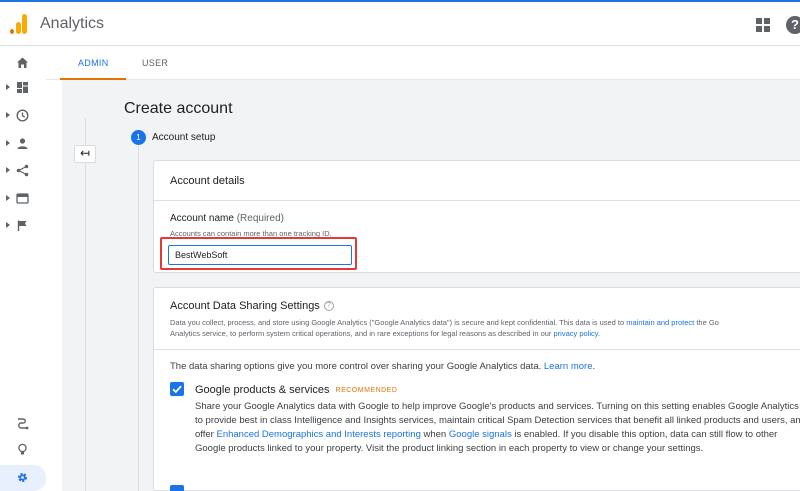  Describe the element at coordinates (258, 253) in the screenshot. I see `annotation-highlight-box` at that location.